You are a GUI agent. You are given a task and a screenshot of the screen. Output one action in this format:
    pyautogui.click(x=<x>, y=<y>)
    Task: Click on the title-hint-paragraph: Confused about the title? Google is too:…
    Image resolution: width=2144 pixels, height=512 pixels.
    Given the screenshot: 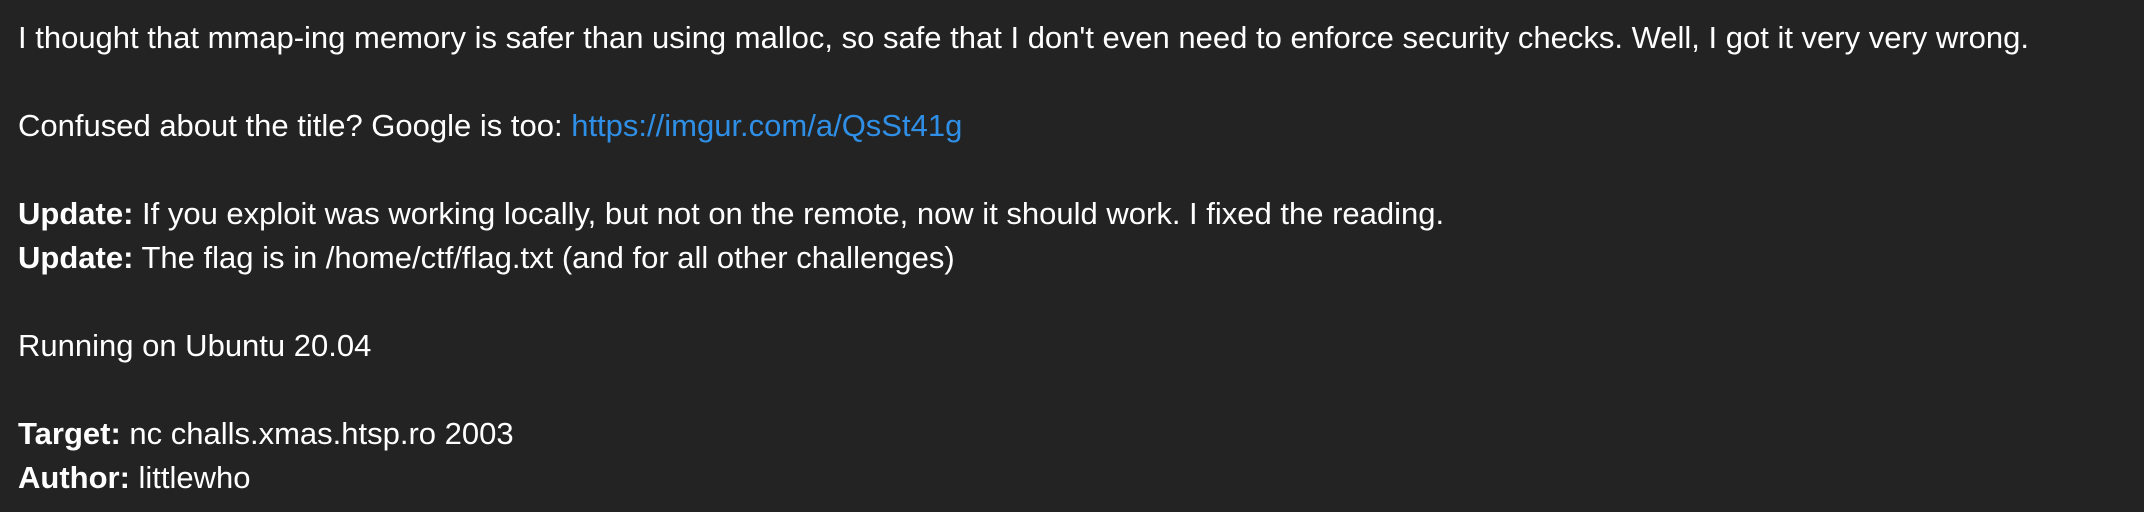 What is the action you would take?
    pyautogui.click(x=490, y=126)
    